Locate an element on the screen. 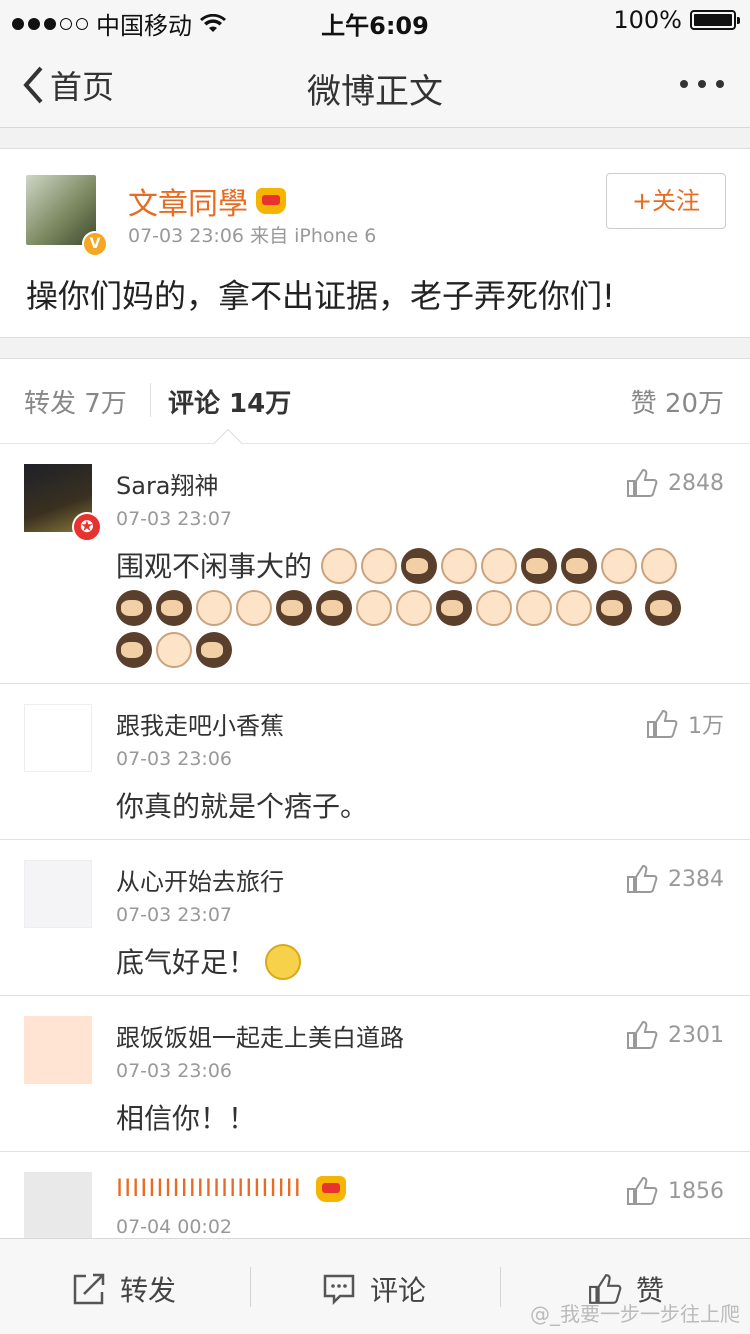 The height and width of the screenshot is (1334, 750). comment-text-body: 围观不闲事大的 is located at coordinates (214, 566).